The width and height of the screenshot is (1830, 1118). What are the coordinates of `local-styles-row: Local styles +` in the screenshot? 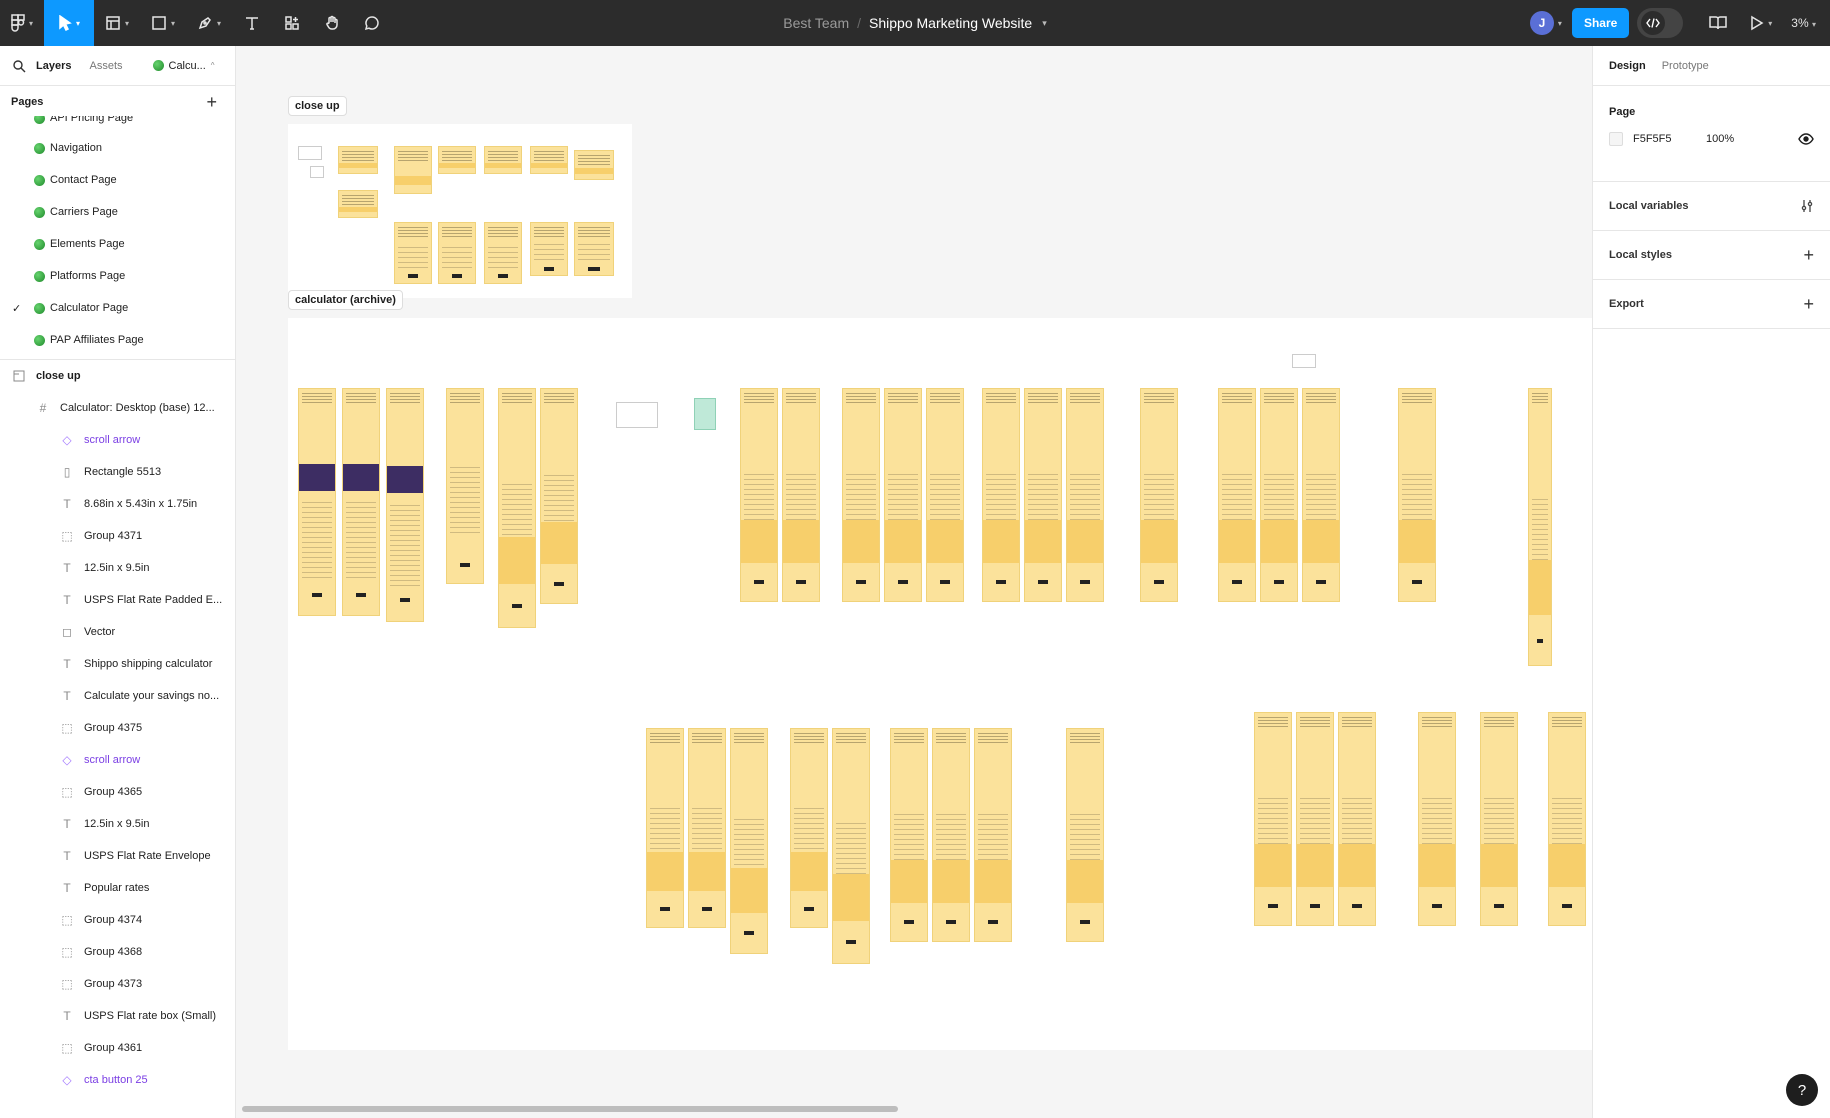 It's located at (1711, 255).